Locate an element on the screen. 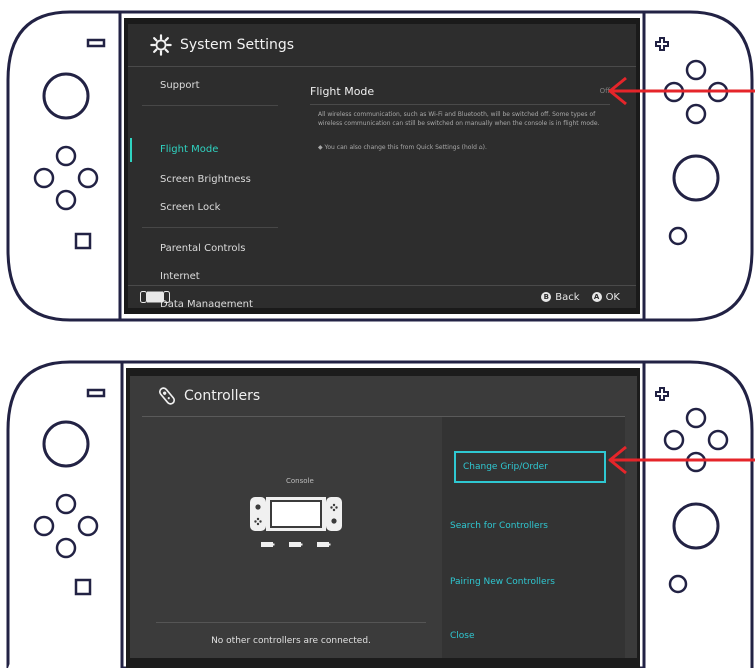 The image size is (755, 668). sidebar-item-flight-mode: Flight Mode is located at coordinates (189, 149).